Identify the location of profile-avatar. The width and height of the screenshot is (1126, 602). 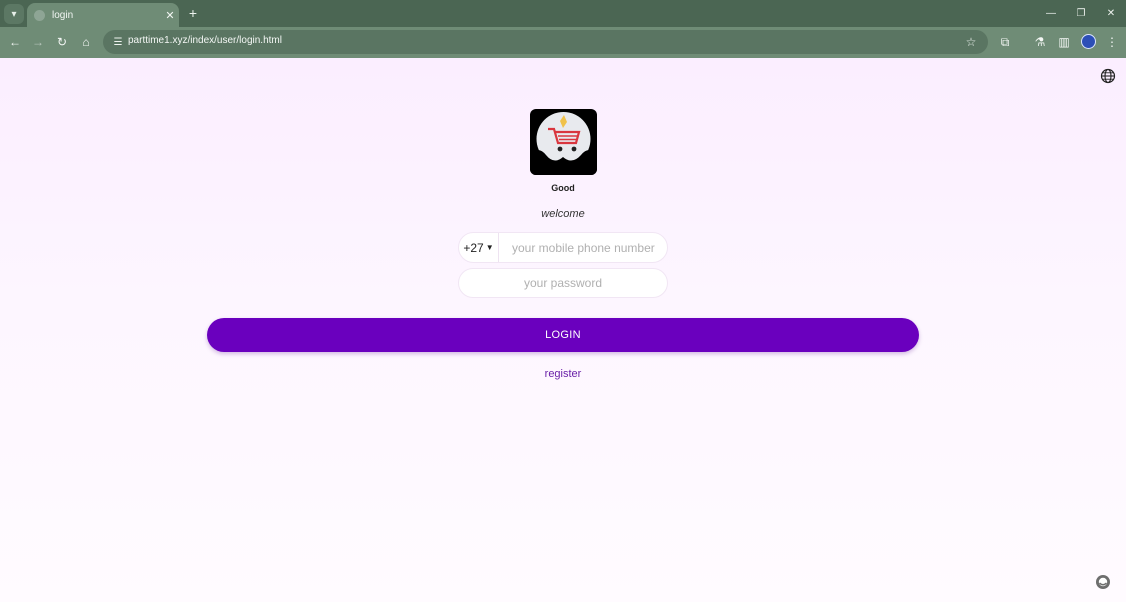
(1088, 41).